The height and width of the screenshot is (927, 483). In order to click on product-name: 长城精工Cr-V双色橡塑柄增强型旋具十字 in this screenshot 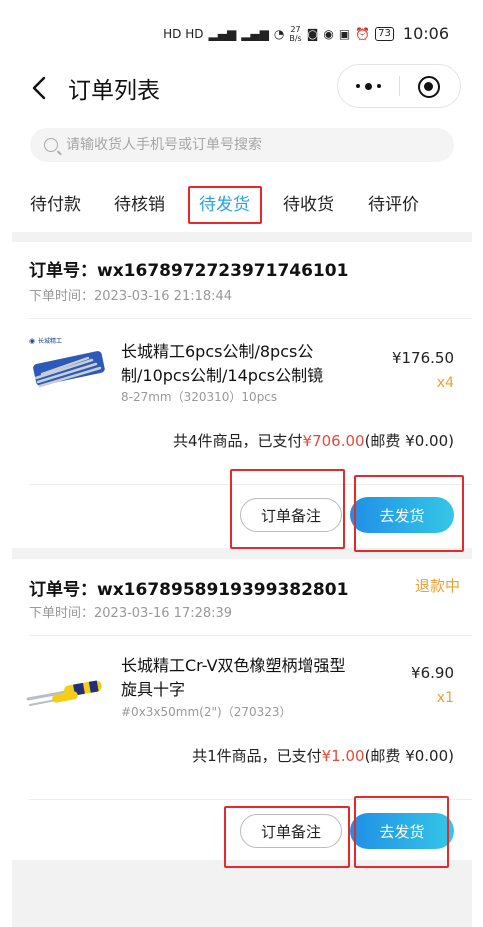, I will do `click(235, 678)`.